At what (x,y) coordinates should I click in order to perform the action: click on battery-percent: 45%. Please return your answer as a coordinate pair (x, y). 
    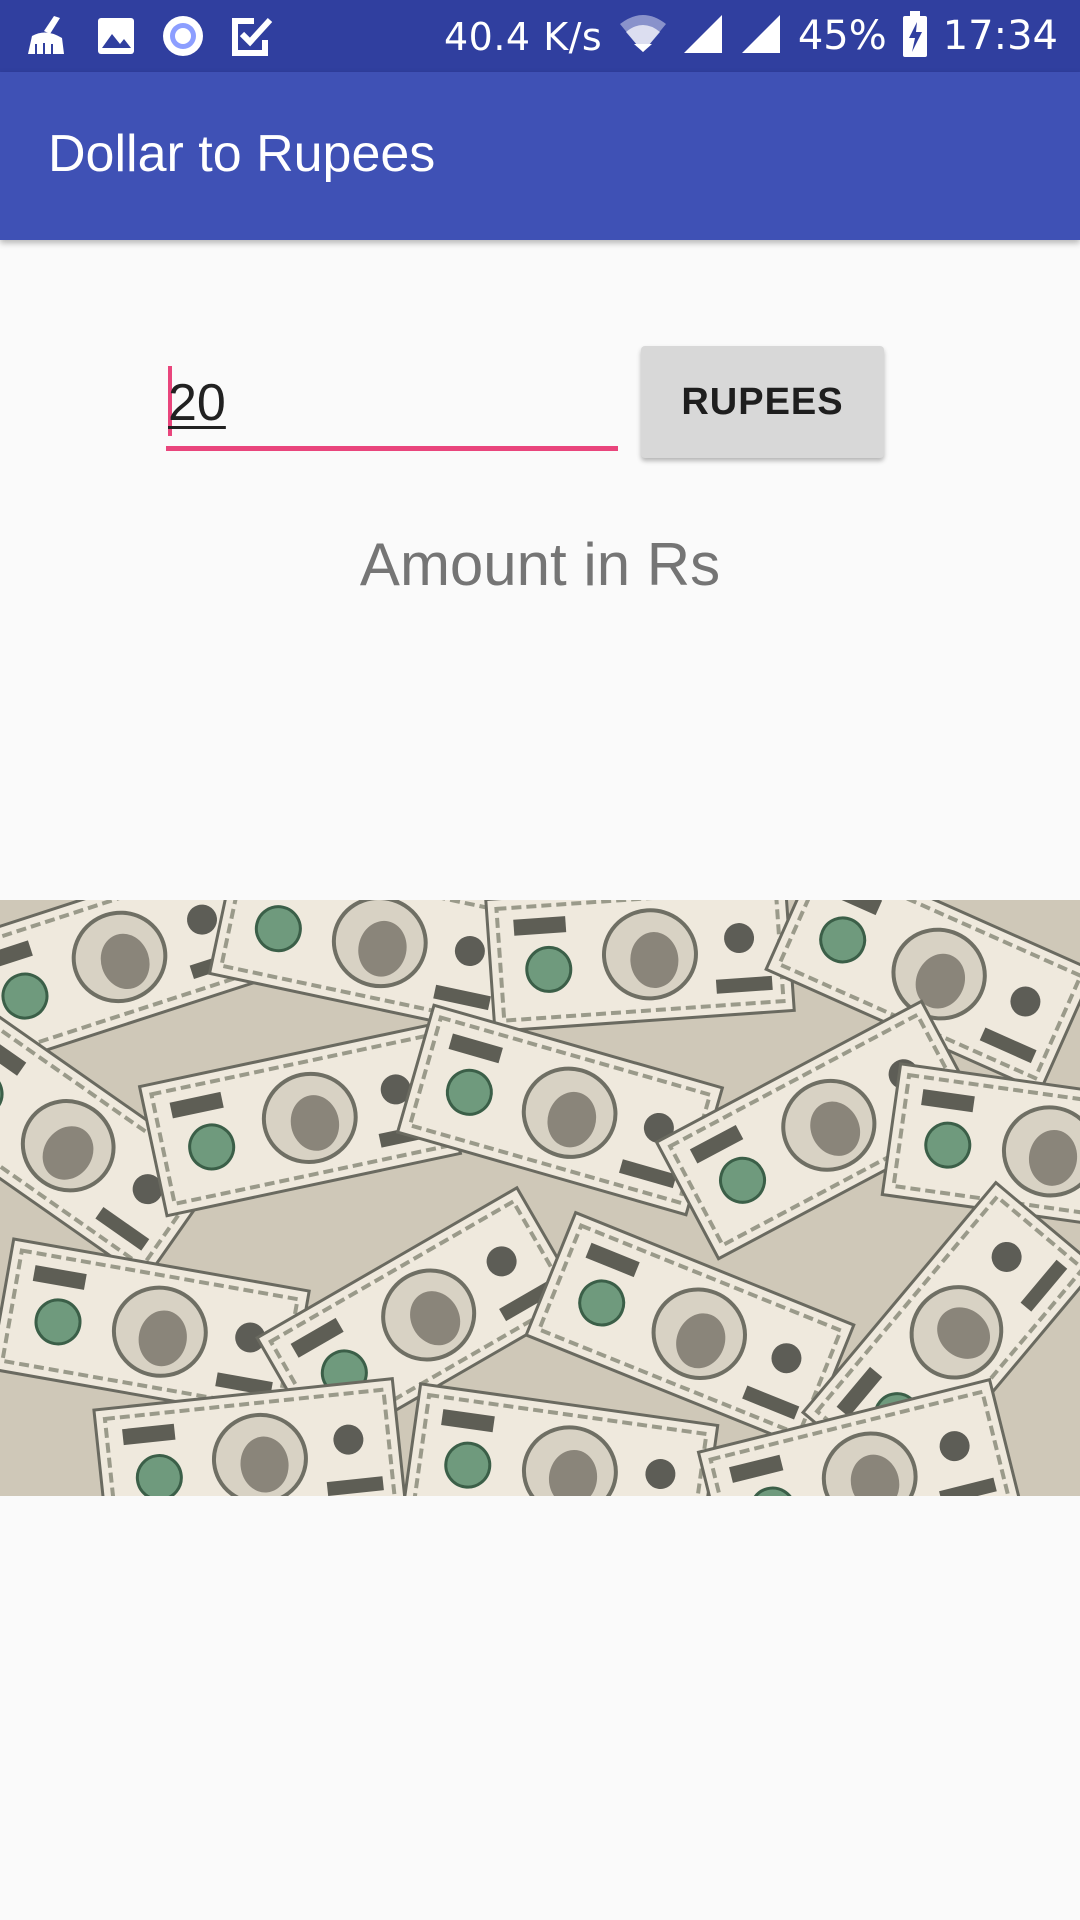
    Looking at the image, I should click on (842, 36).